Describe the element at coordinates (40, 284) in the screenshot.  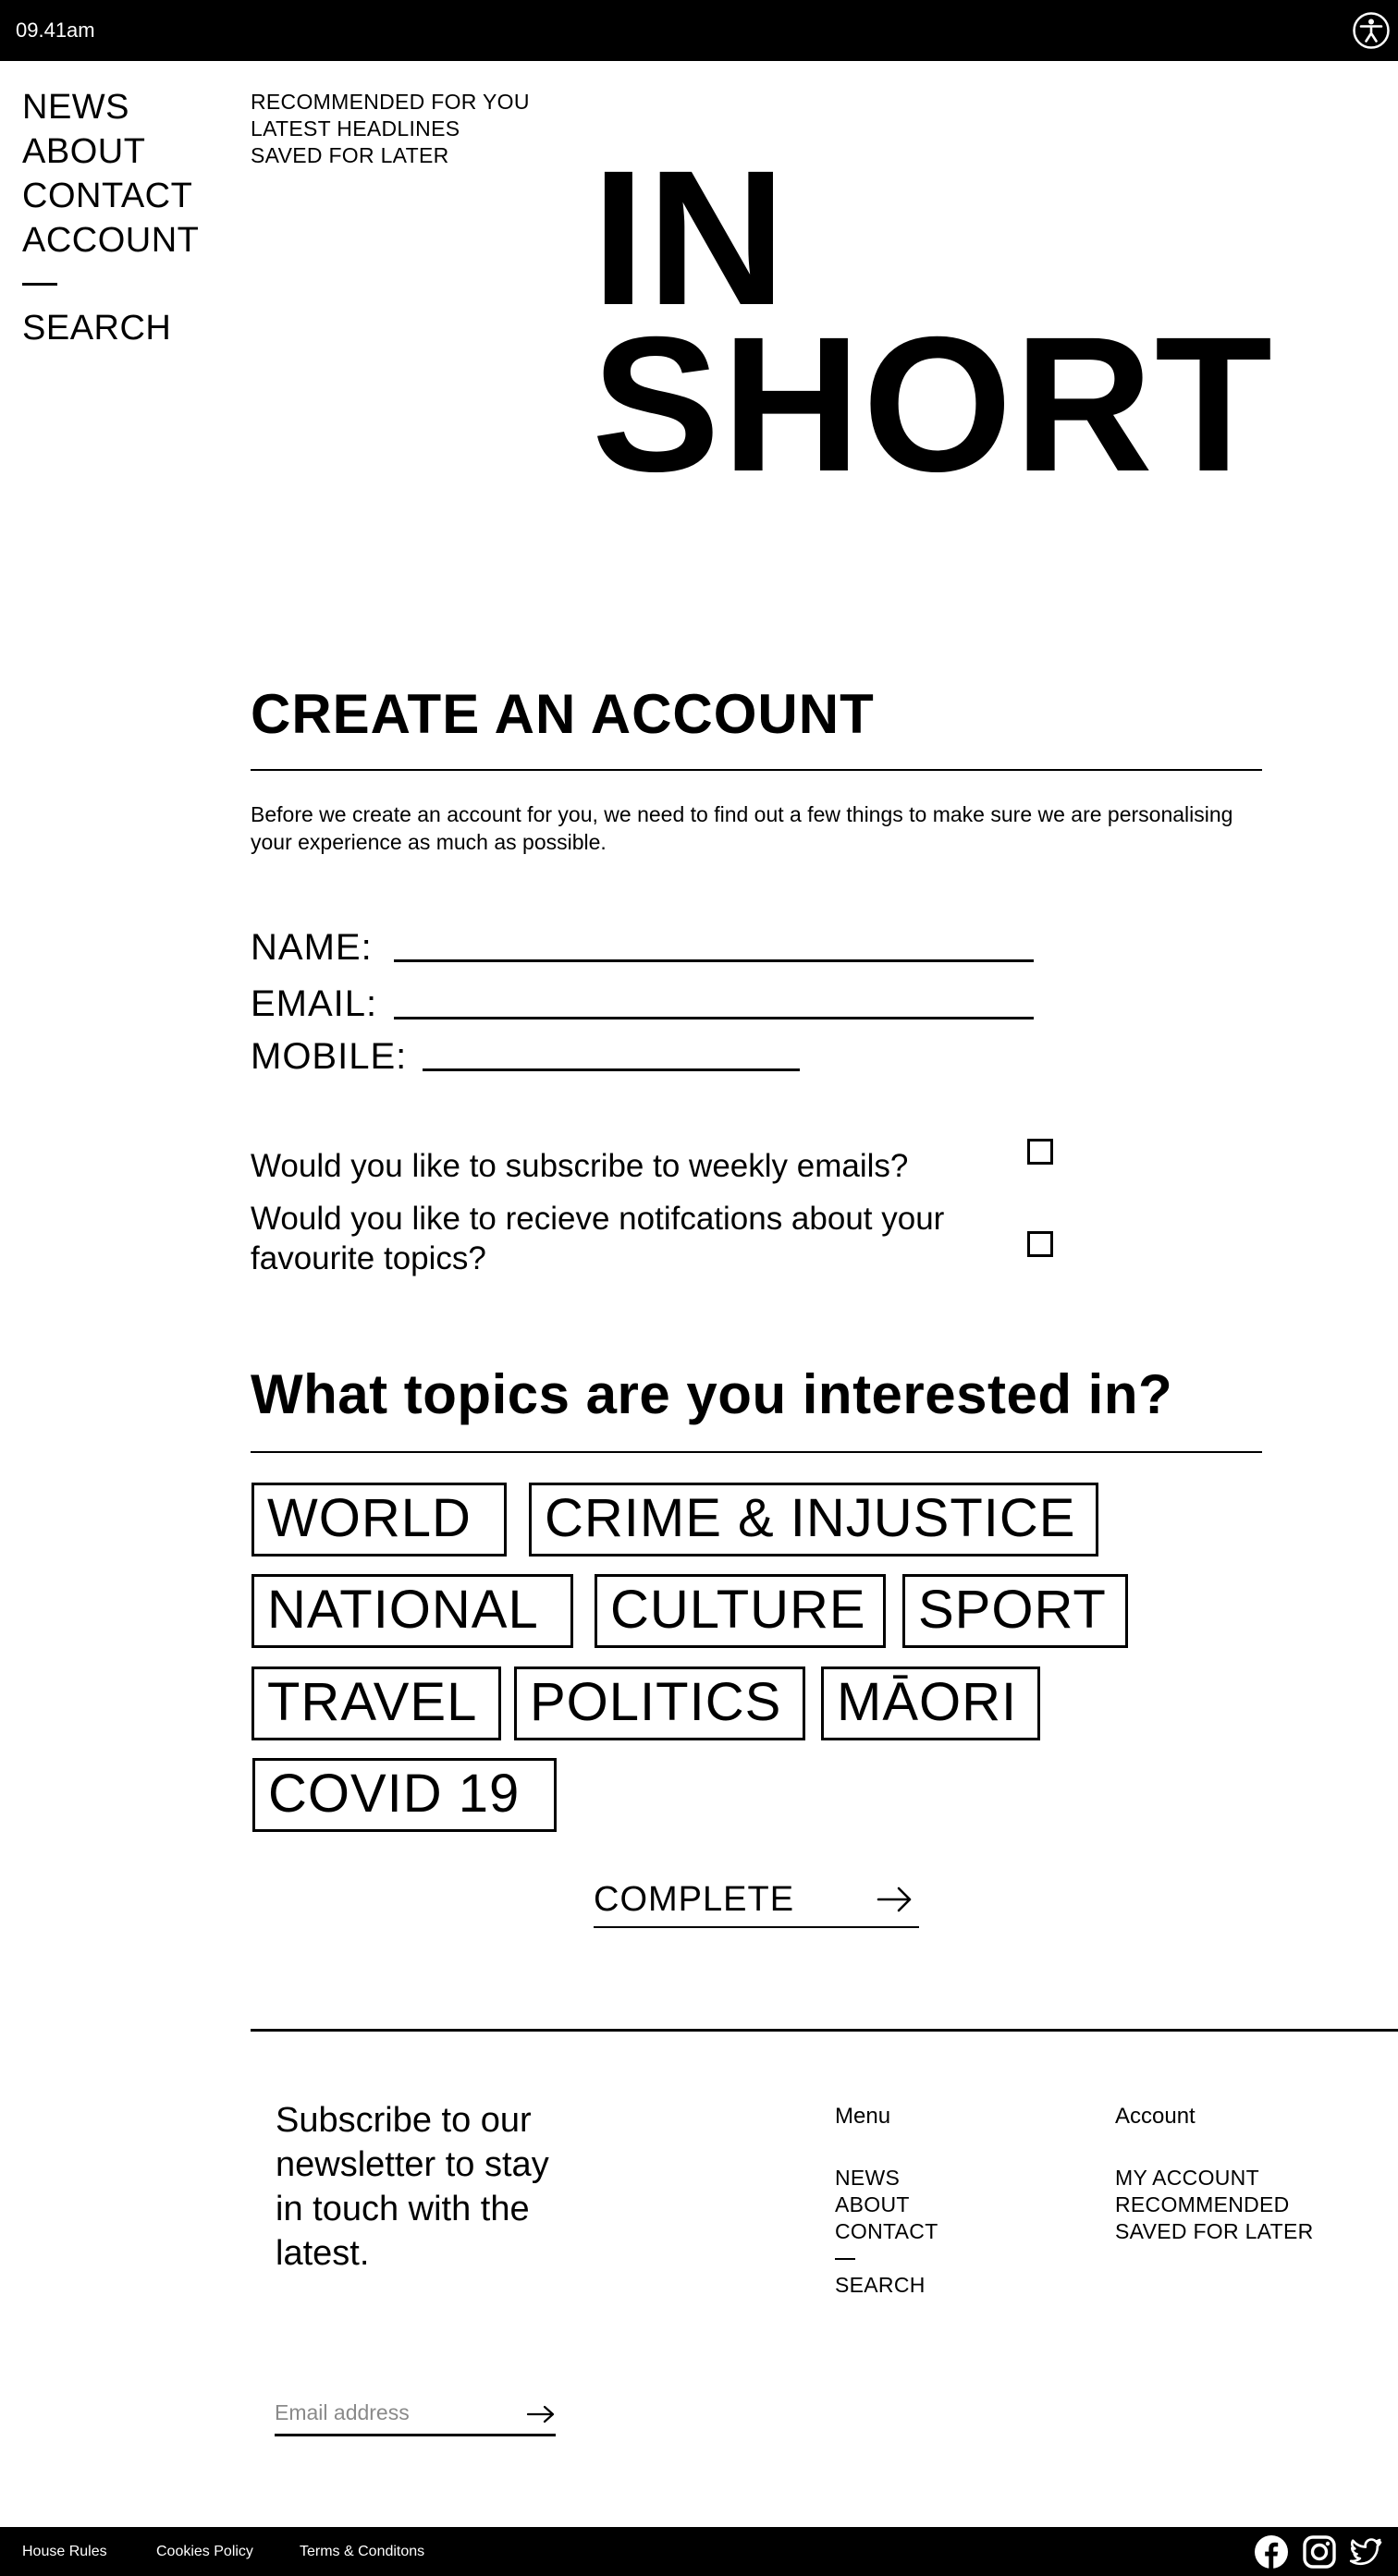
I see `nav-divider` at that location.